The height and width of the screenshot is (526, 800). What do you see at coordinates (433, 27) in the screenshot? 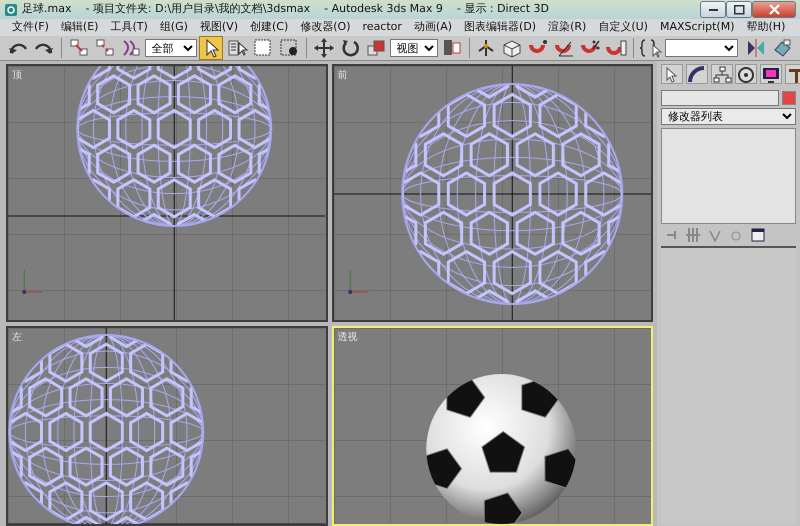
I see `menu-item: 动画(A)` at bounding box center [433, 27].